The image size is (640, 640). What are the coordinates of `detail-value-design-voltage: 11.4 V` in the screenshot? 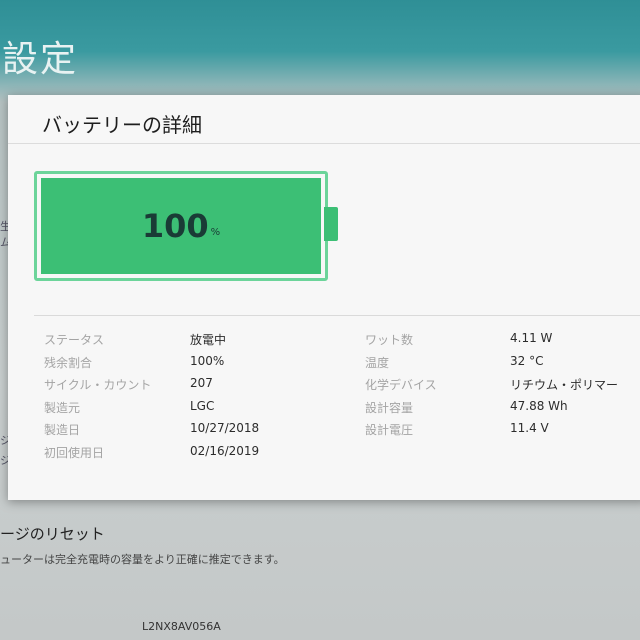 It's located at (529, 428).